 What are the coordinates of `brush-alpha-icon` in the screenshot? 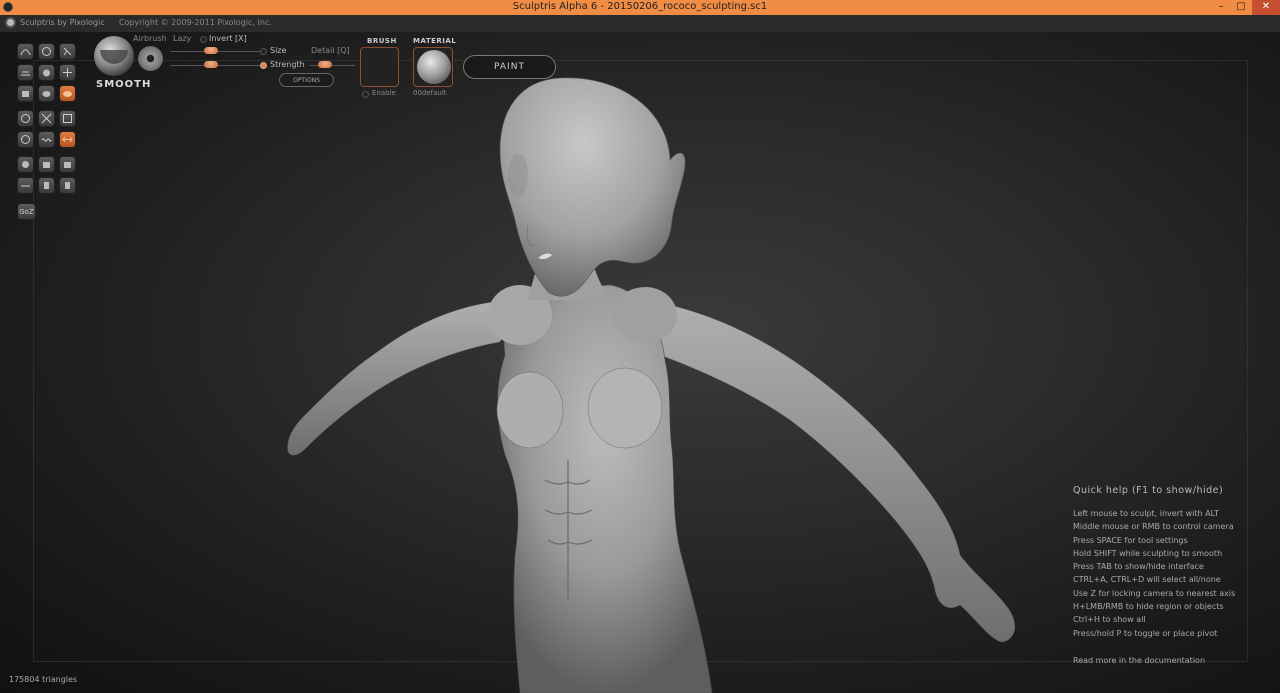 It's located at (150, 58).